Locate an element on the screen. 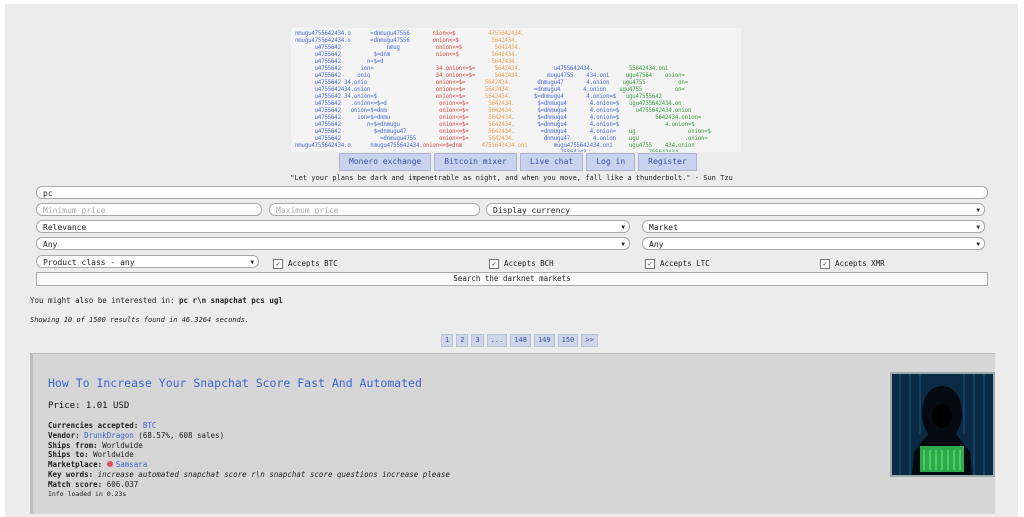 The image size is (1024, 517). accepts-ltc: ✓ Accepts LTC is located at coordinates (677, 264).